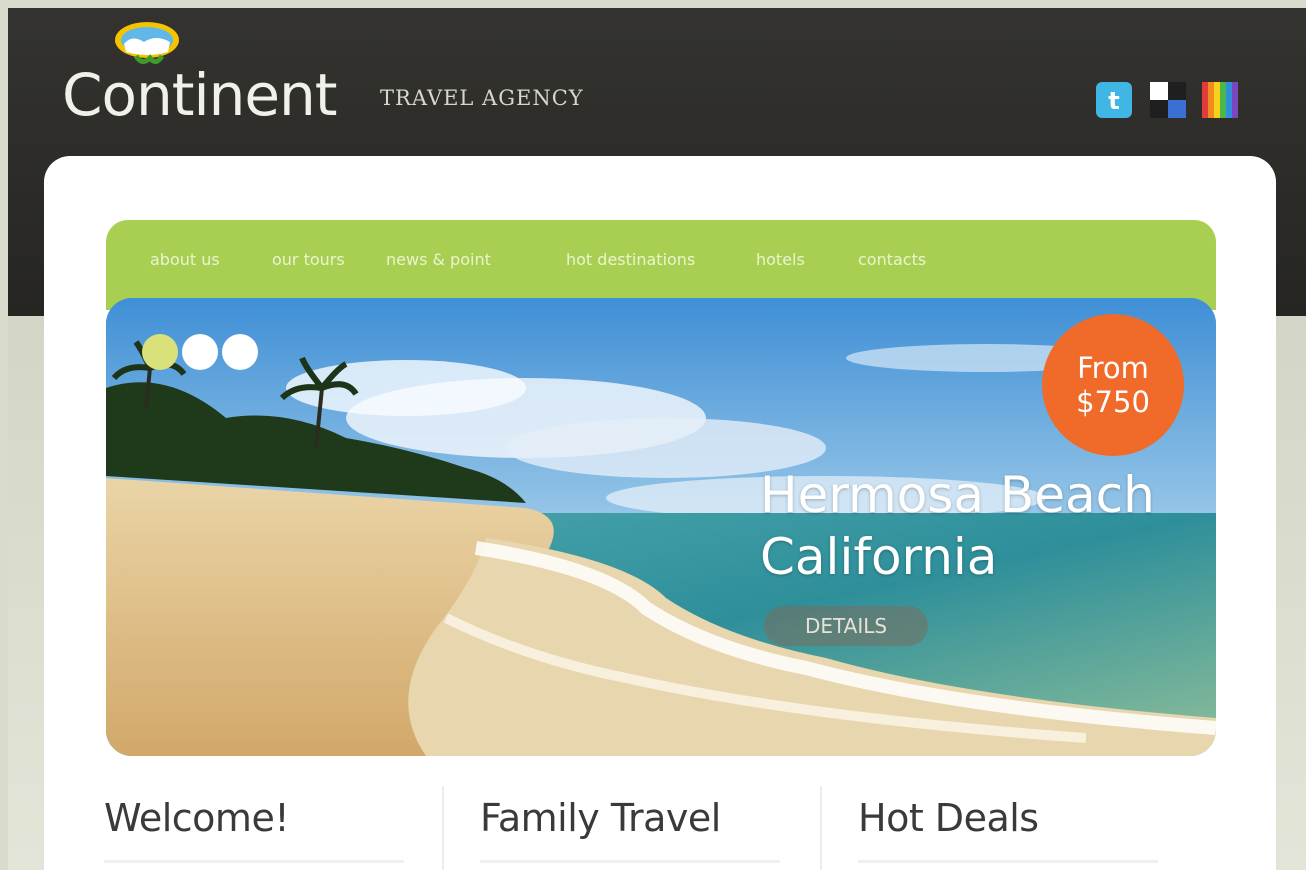 Image resolution: width=1306 pixels, height=870 pixels. I want to click on price-badge: From $750, so click(1113, 385).